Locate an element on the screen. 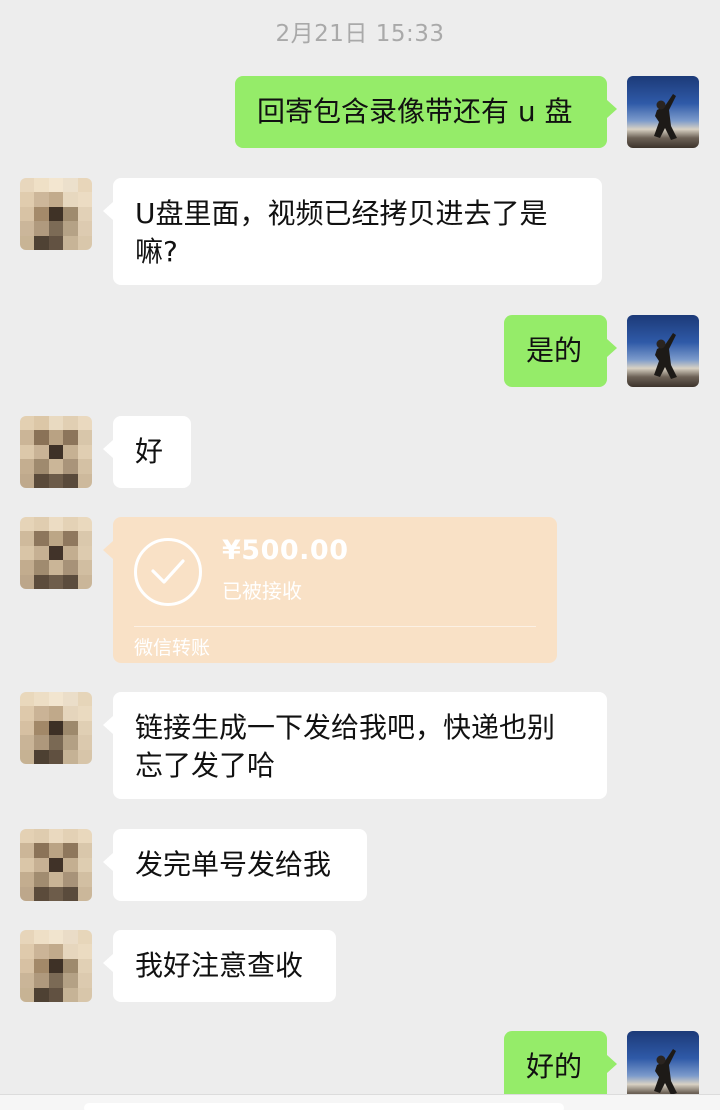  message-text-line: 忘了发了哈 is located at coordinates (205, 765).